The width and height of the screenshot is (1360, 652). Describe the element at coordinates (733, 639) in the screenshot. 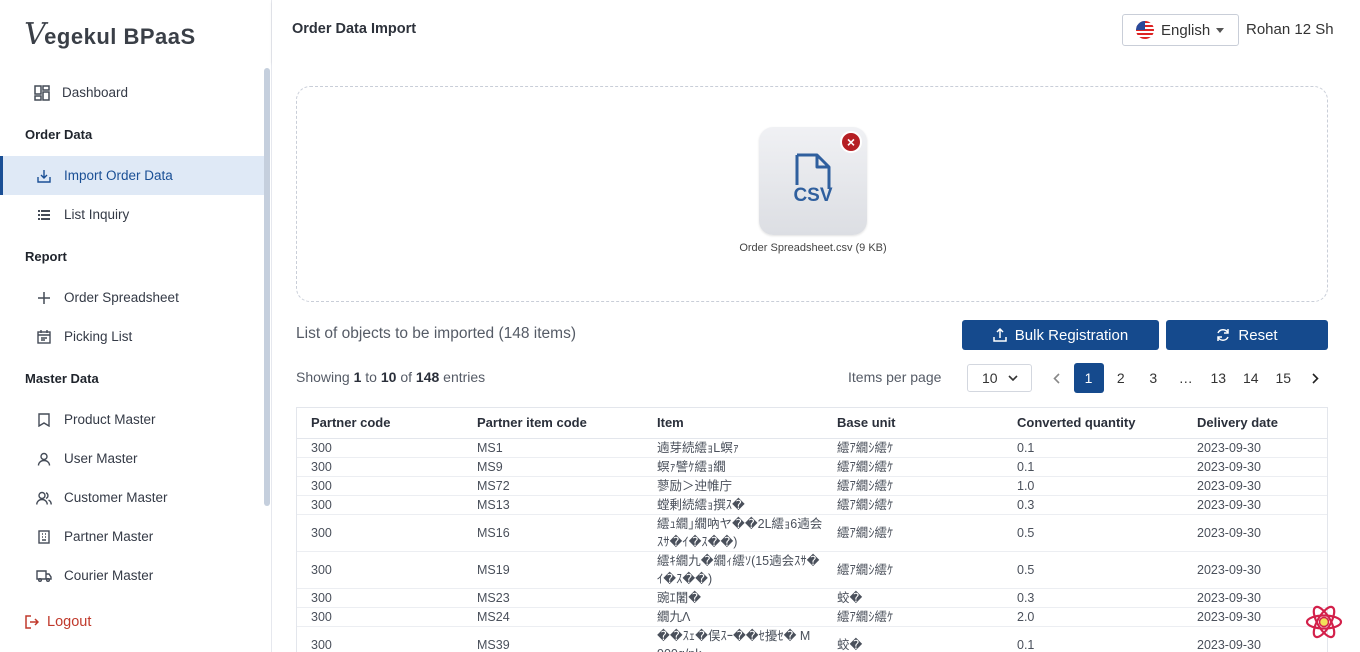

I see `table-cell: ��ｽｪ�俣ｽｰ��ｾ擾ｾ� M 900g/pk` at that location.